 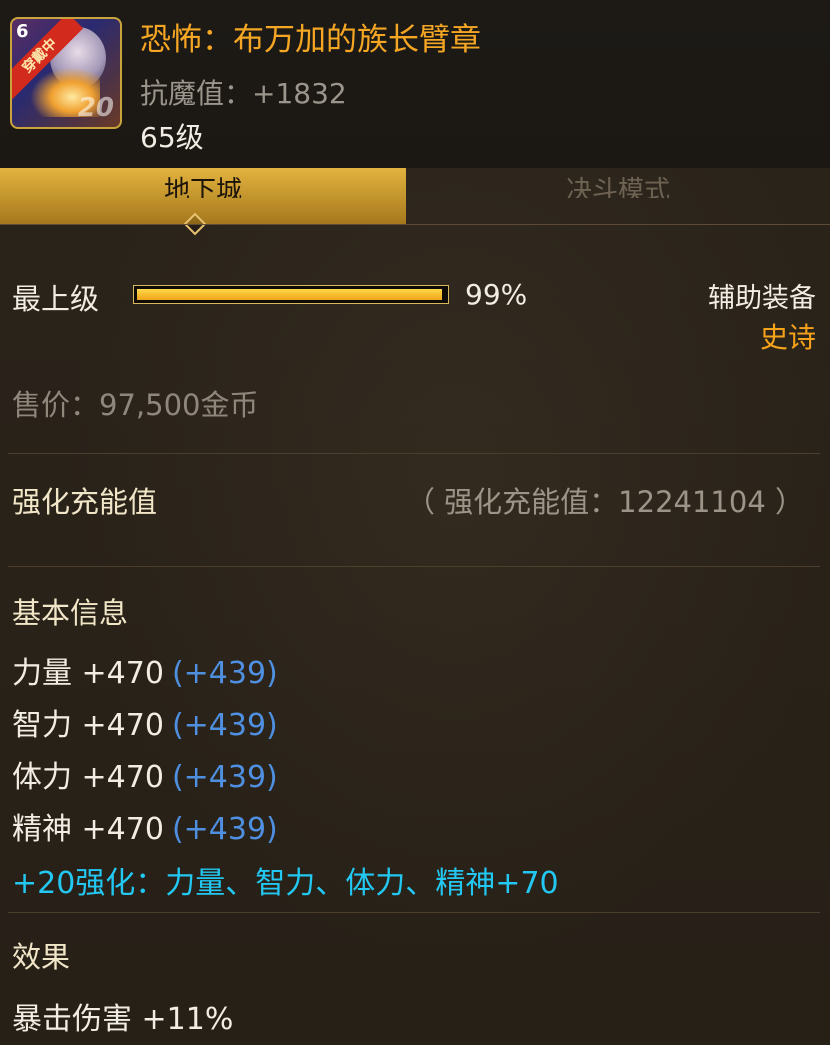 I want to click on tab-divider, so click(x=415, y=224).